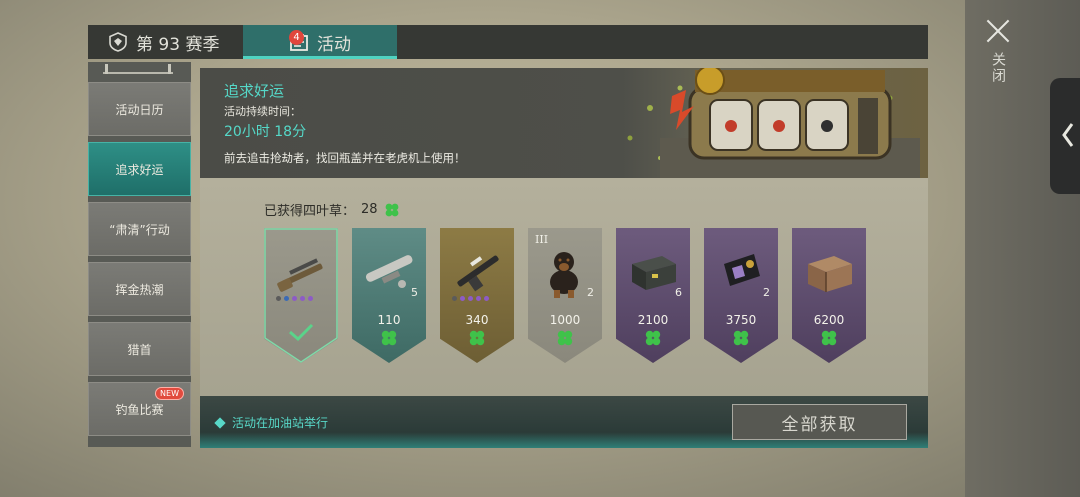 This screenshot has width=1080, height=497. I want to click on event-description: 前去追击抢劫者，找回瓶盖并在老虎机上使用！, so click(345, 158).